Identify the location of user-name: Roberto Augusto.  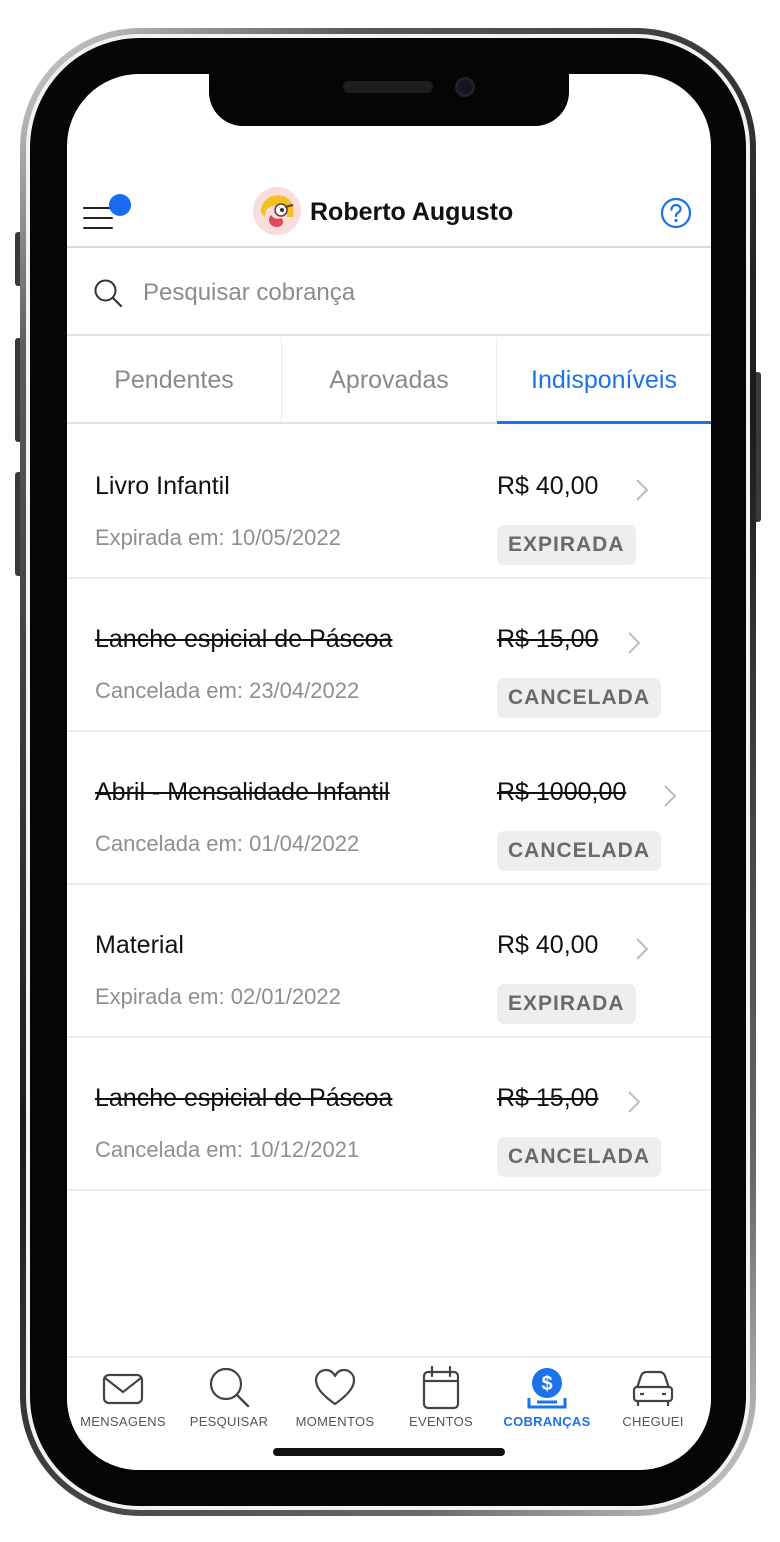
(411, 212).